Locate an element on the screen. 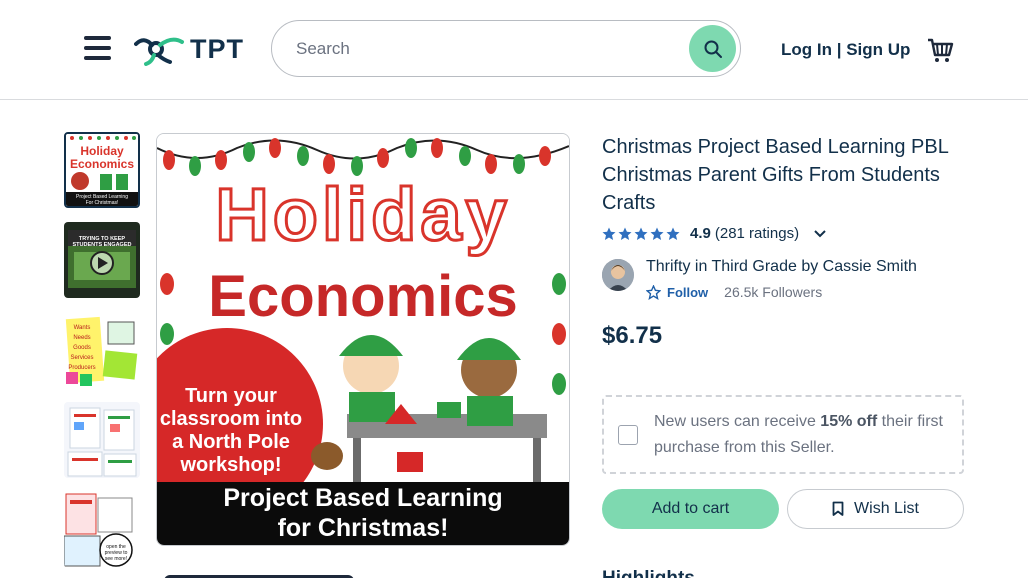 The width and height of the screenshot is (1028, 578). svg-text: Services is located at coordinates (81, 358).